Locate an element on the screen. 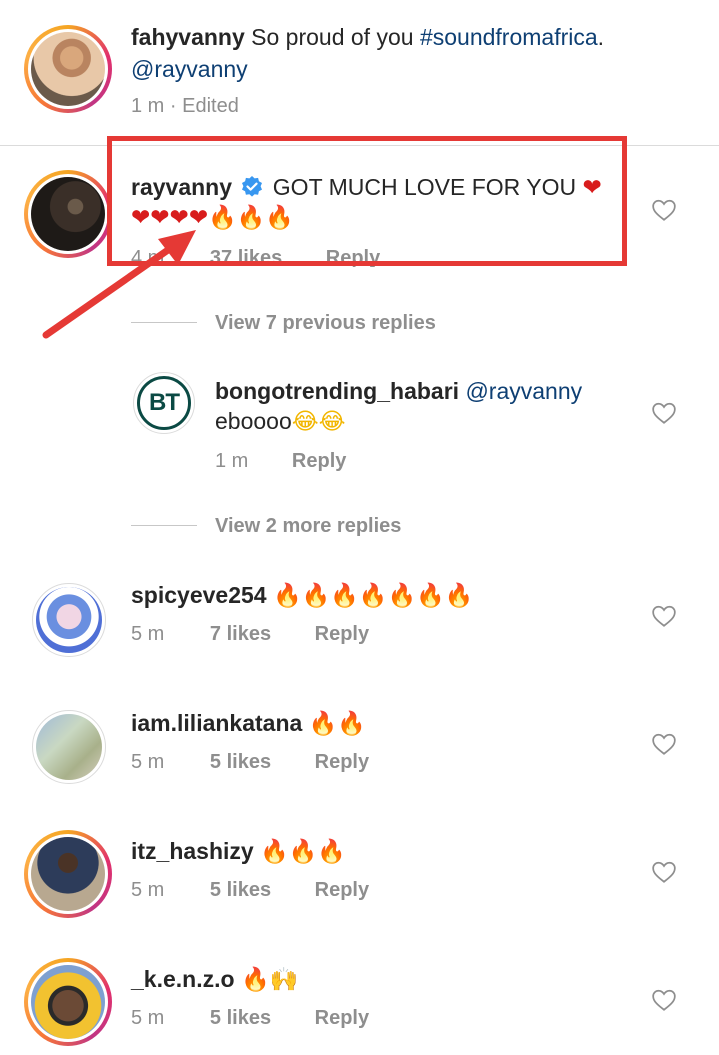 This screenshot has height=1055, width=719. fire-emojis: 🔥🔥🔥🔥🔥🔥🔥 is located at coordinates (373, 596).